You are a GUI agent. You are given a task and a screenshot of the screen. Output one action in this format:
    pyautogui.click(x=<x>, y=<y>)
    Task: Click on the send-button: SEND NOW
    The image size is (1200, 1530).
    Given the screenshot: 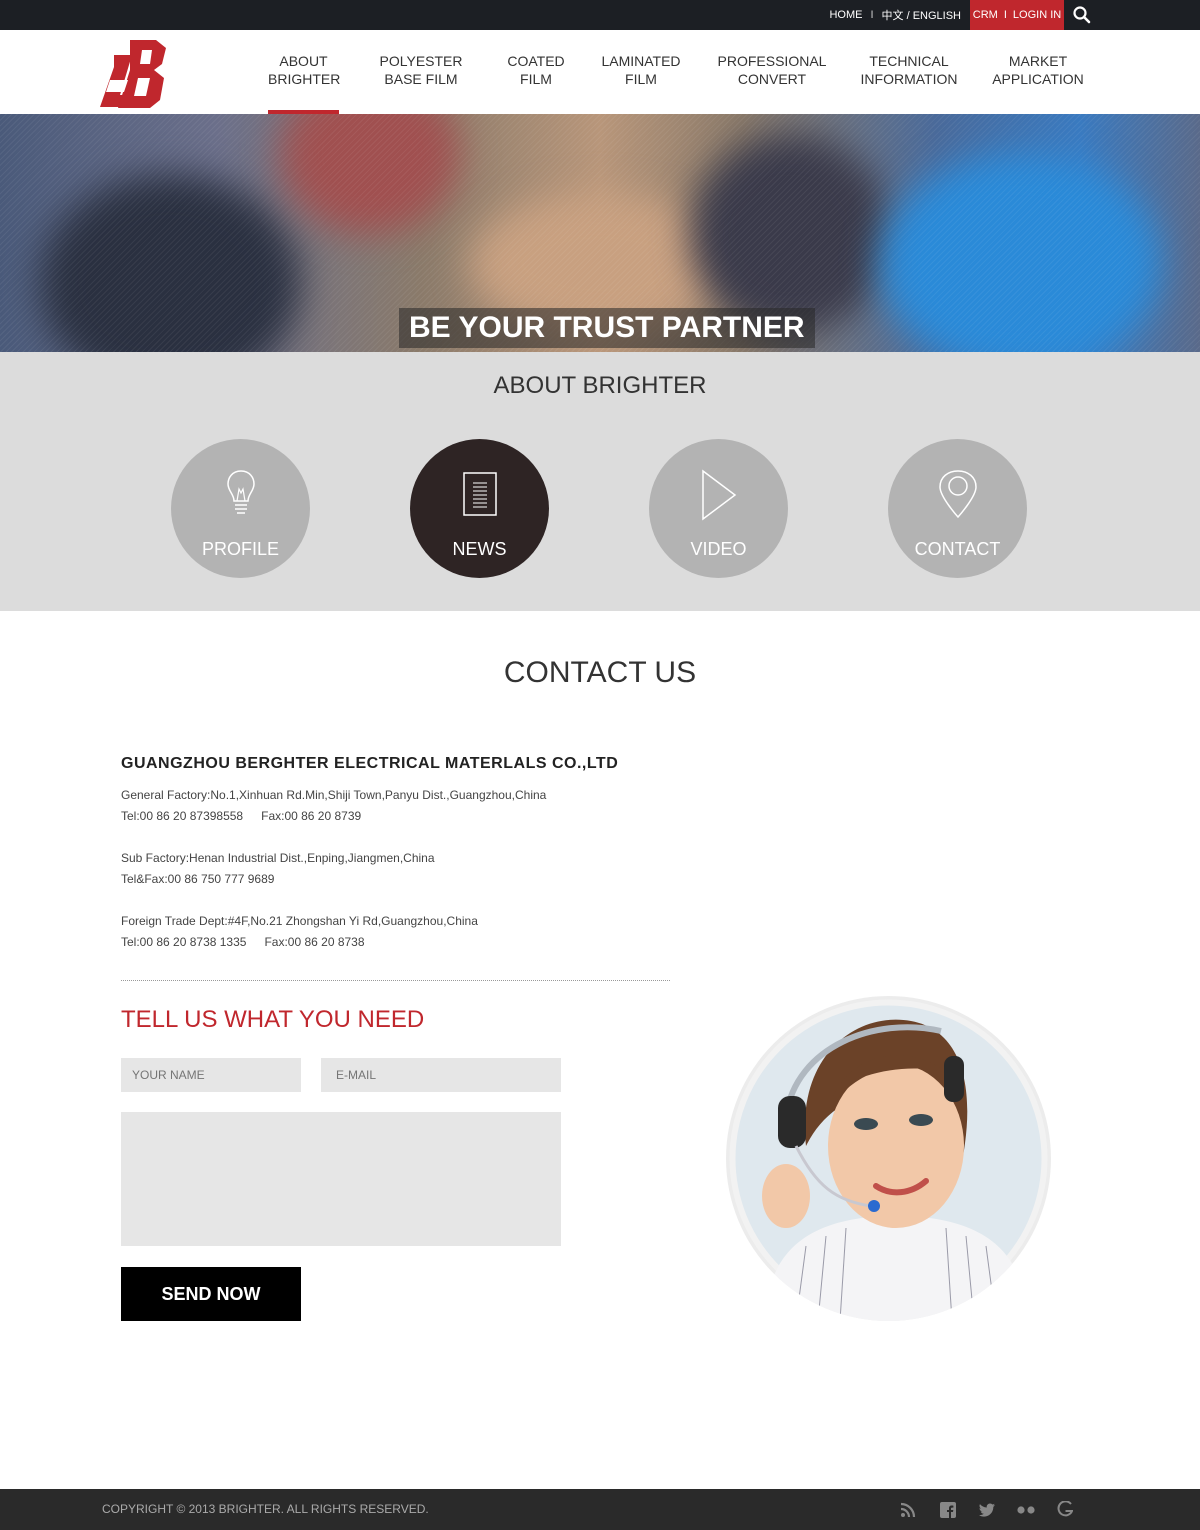 What is the action you would take?
    pyautogui.click(x=211, y=1294)
    